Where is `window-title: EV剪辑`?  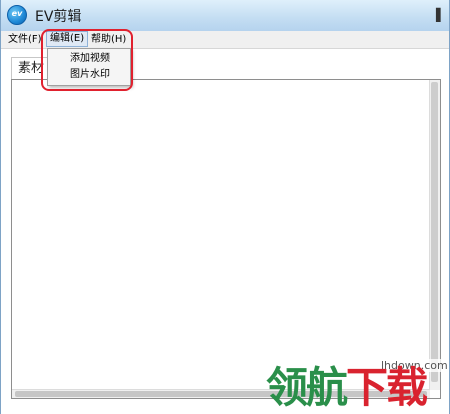
window-title: EV剪辑 is located at coordinates (58, 17).